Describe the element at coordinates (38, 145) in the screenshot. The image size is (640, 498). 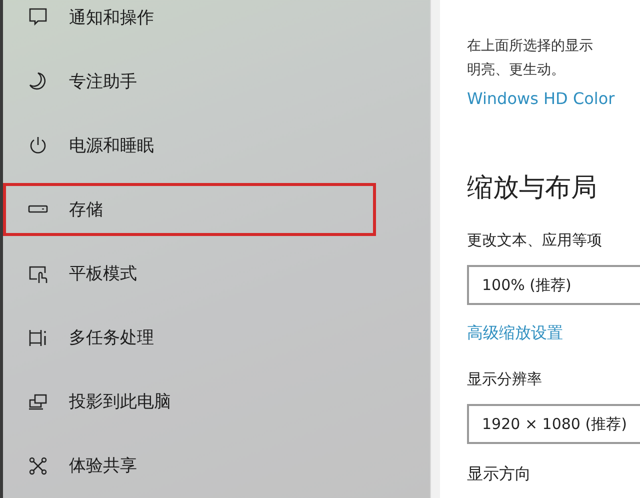
I see `power-icon` at that location.